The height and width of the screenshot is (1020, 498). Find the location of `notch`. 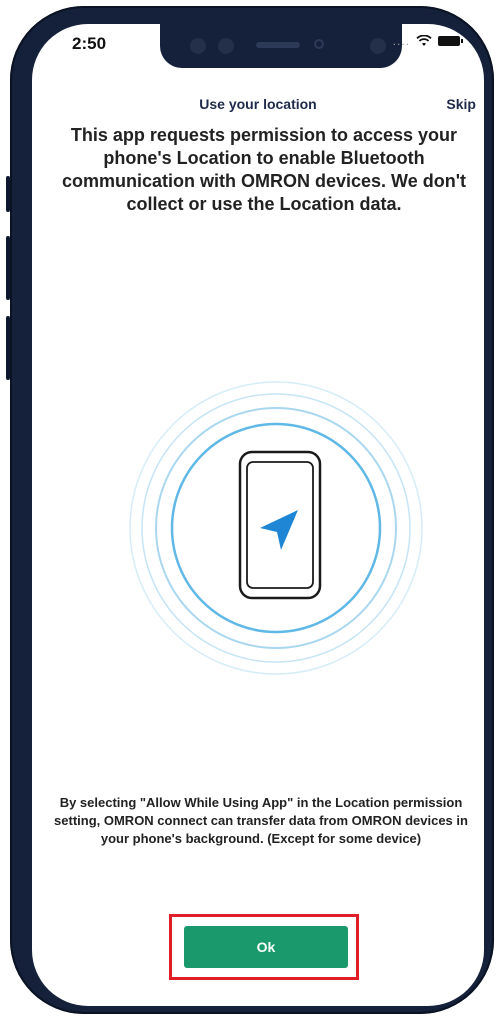

notch is located at coordinates (281, 46).